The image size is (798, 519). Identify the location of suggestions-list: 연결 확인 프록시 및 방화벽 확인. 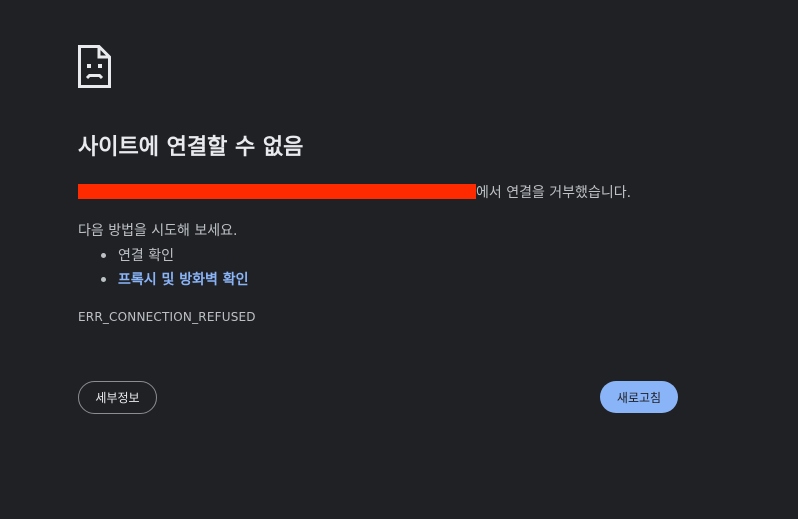
(163, 268).